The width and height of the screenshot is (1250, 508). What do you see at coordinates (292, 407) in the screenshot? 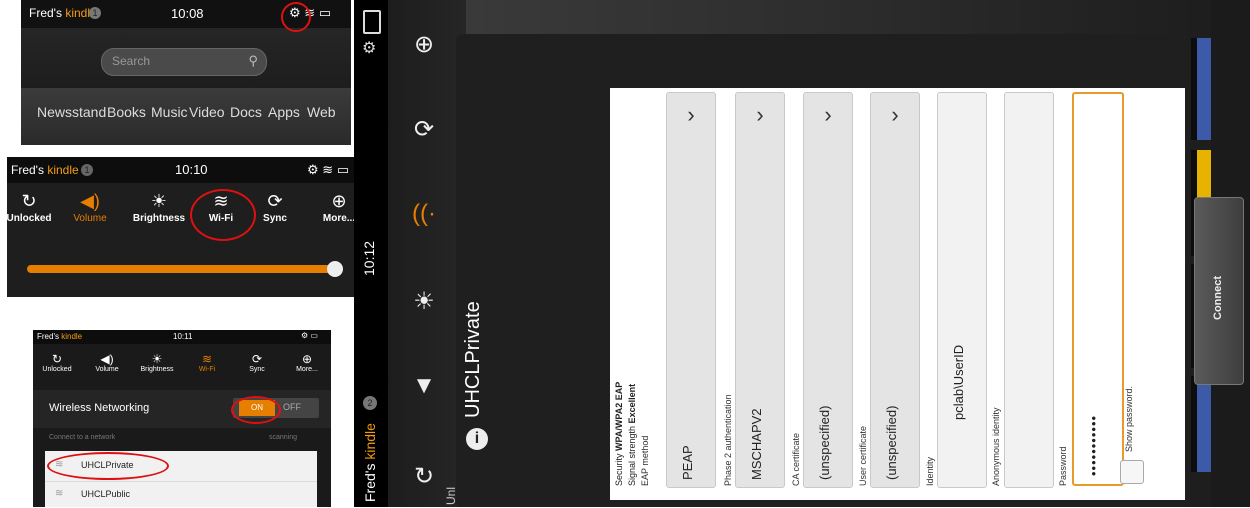
I see `toggle-off: OFF` at bounding box center [292, 407].